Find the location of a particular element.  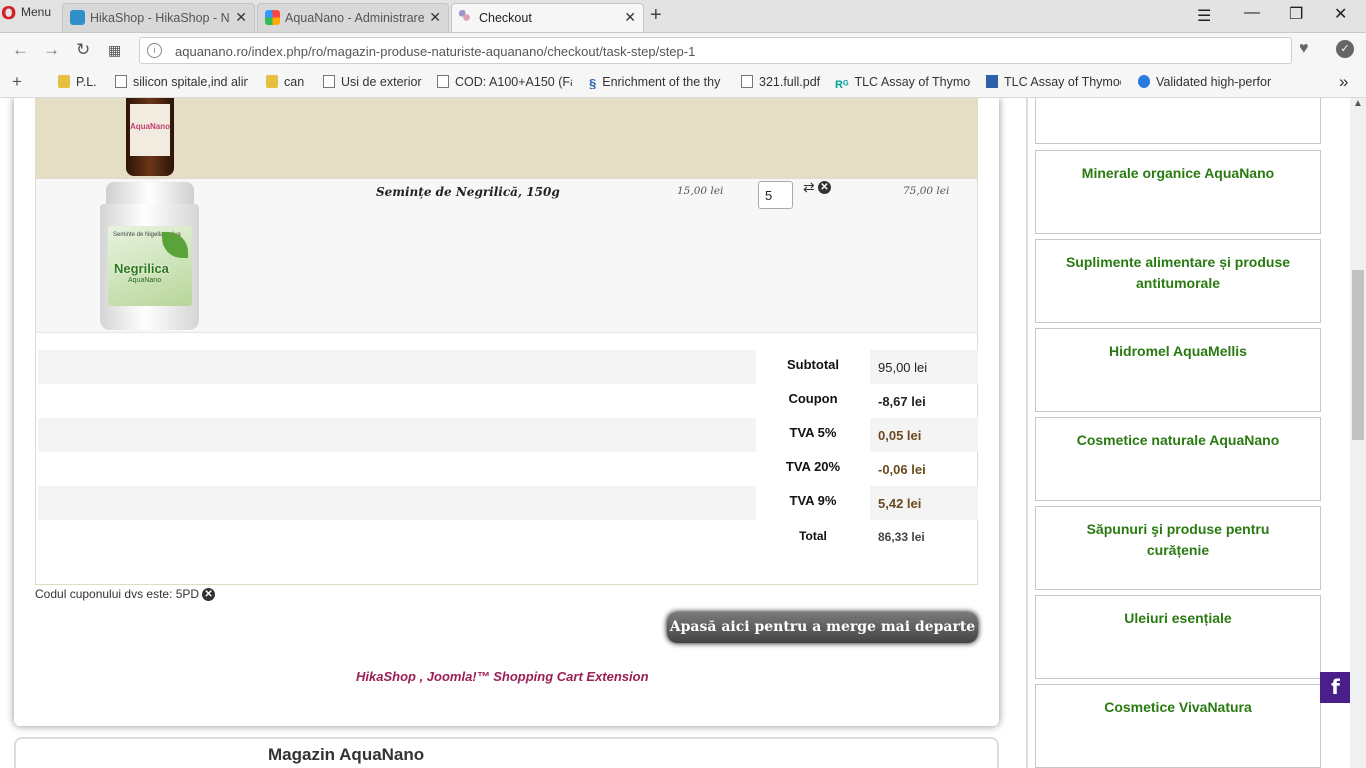

tab-hikashop: HikaShop - HikaShop - Ne ✕ is located at coordinates (158, 17).